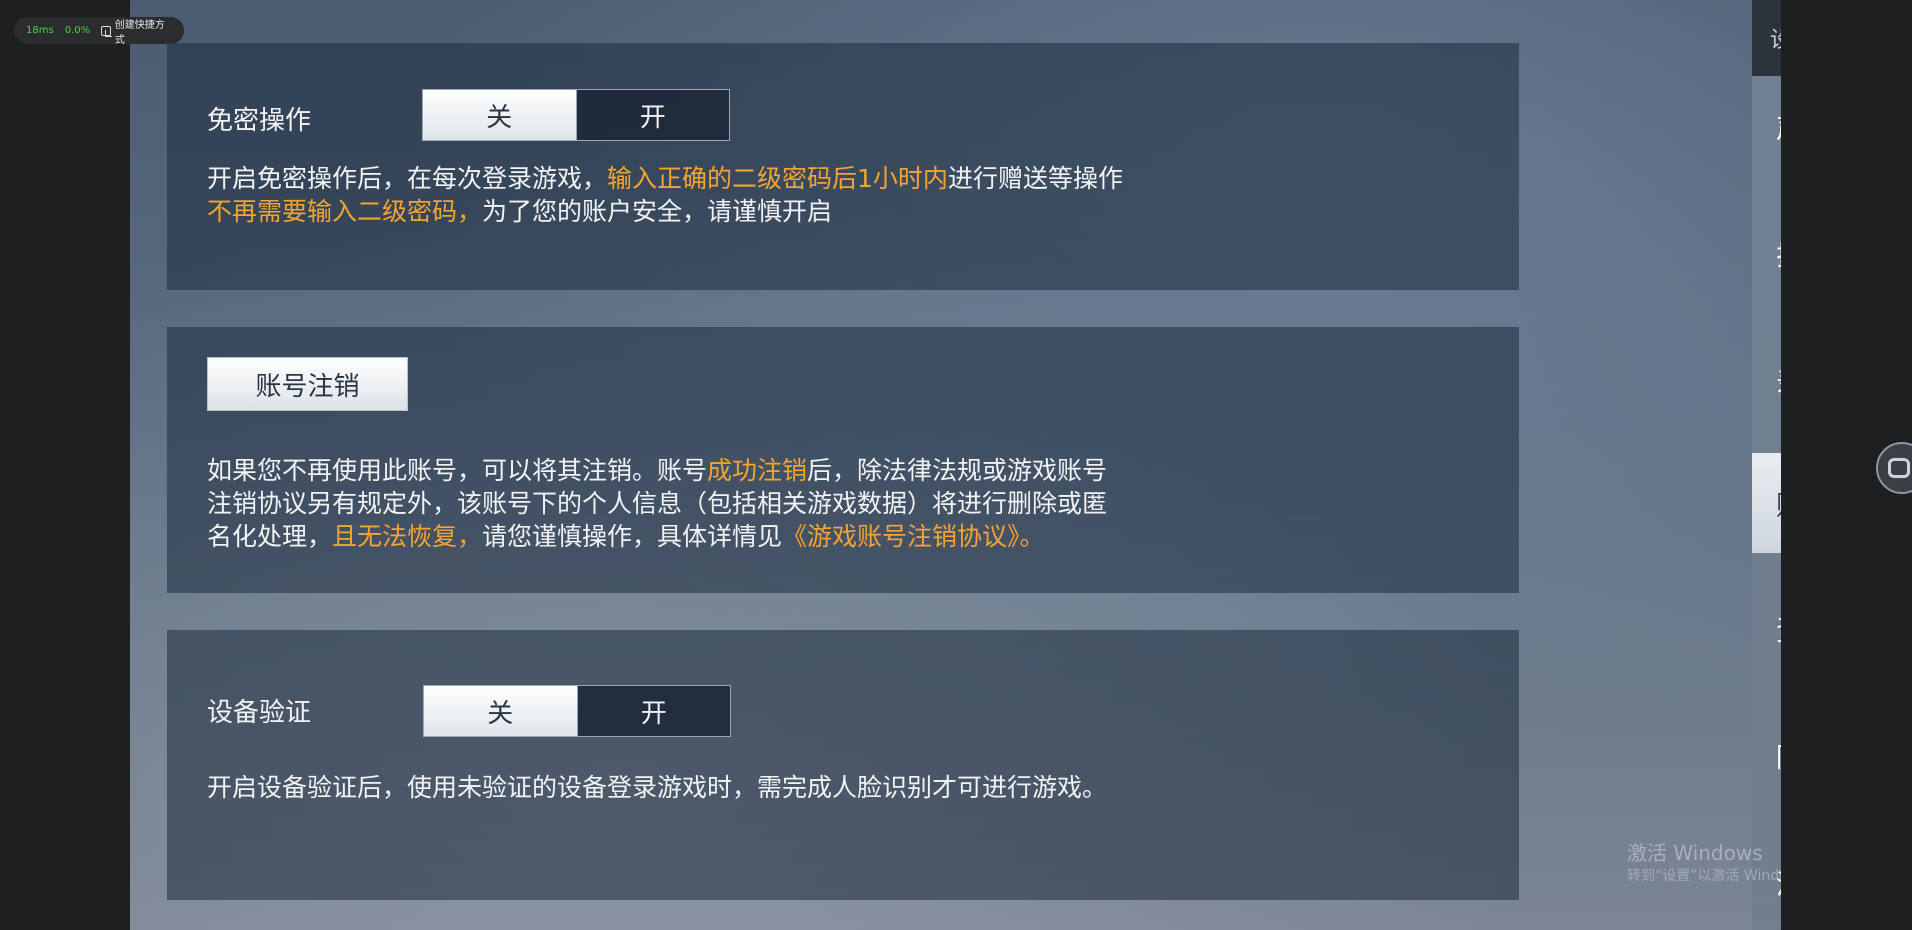  Describe the element at coordinates (1704, 876) in the screenshot. I see `windows-watermark-sub: 转到“设置”以激活 Windows。` at that location.